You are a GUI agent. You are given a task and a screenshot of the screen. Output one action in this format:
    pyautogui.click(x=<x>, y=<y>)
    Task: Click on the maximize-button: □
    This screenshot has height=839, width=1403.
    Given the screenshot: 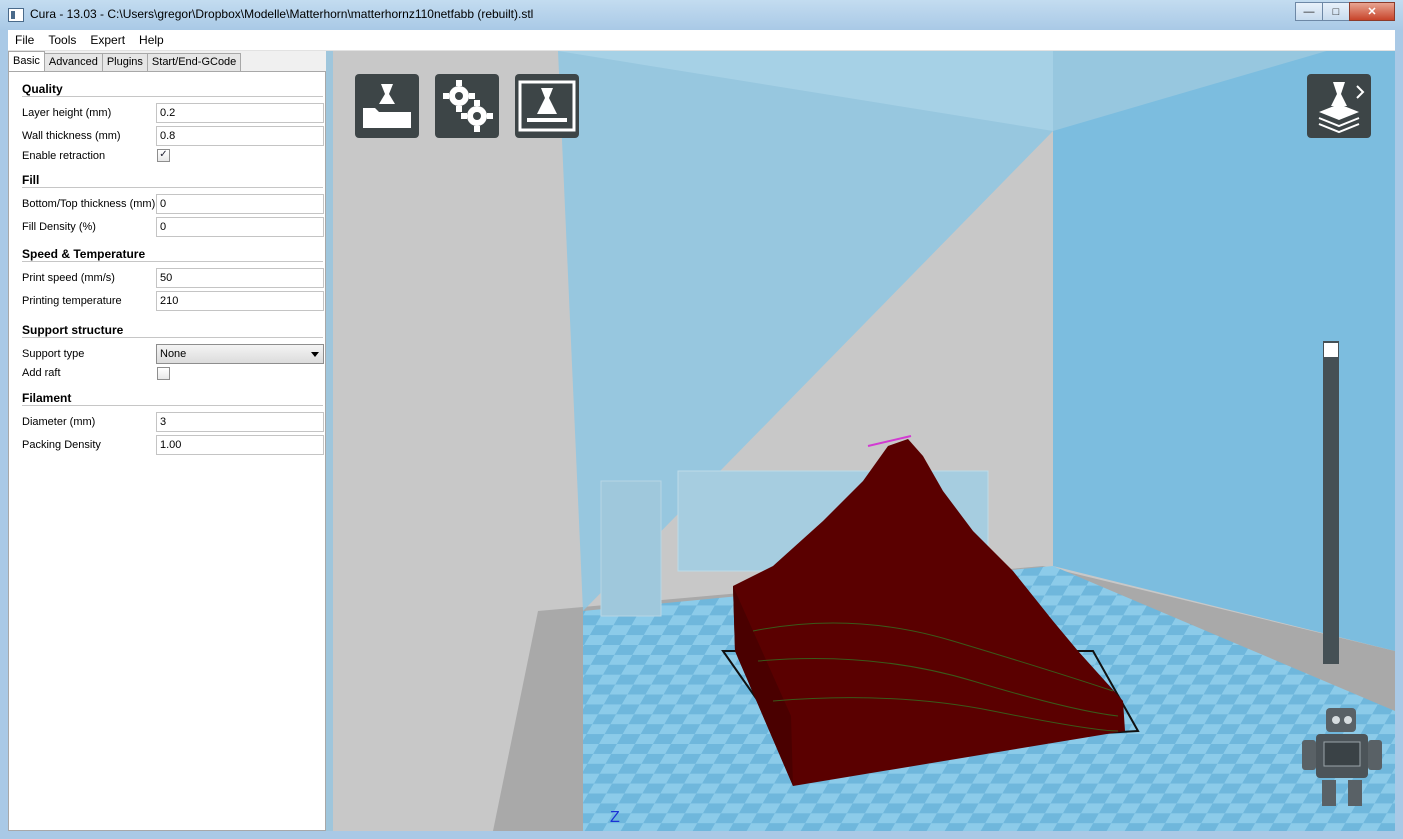 What is the action you would take?
    pyautogui.click(x=1336, y=11)
    